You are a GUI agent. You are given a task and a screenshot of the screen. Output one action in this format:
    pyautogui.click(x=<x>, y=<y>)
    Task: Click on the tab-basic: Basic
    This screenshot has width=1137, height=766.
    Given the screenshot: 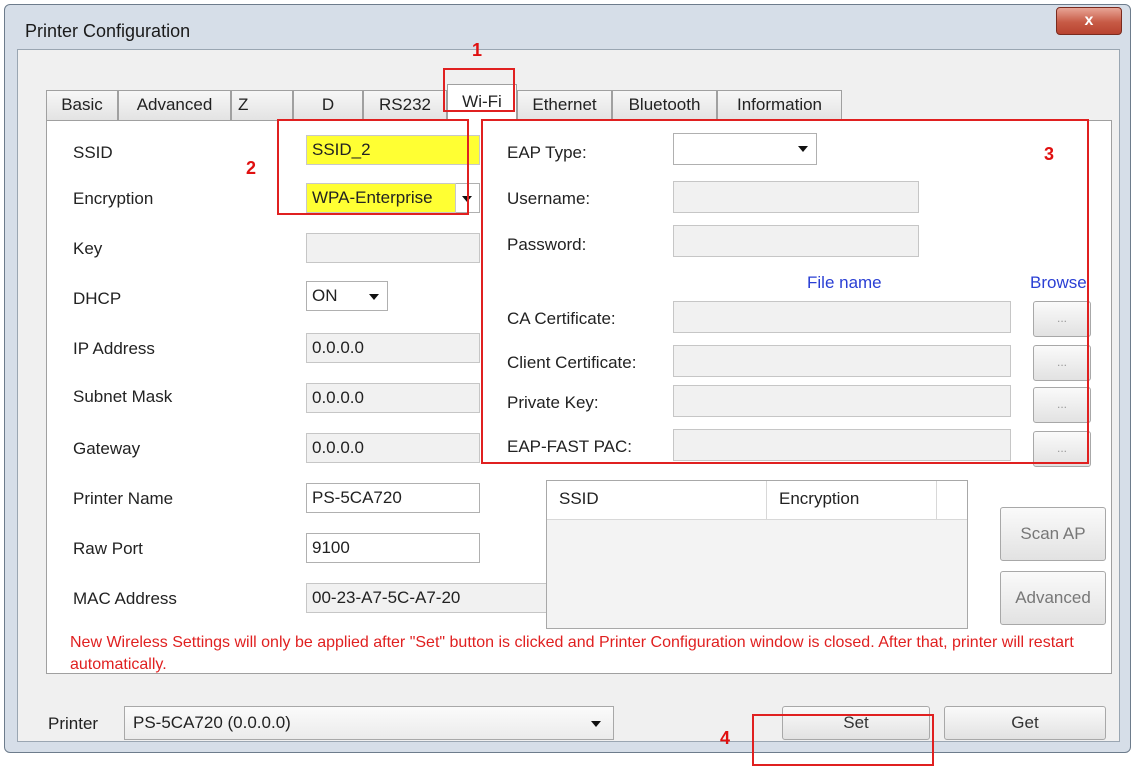 What is the action you would take?
    pyautogui.click(x=82, y=105)
    